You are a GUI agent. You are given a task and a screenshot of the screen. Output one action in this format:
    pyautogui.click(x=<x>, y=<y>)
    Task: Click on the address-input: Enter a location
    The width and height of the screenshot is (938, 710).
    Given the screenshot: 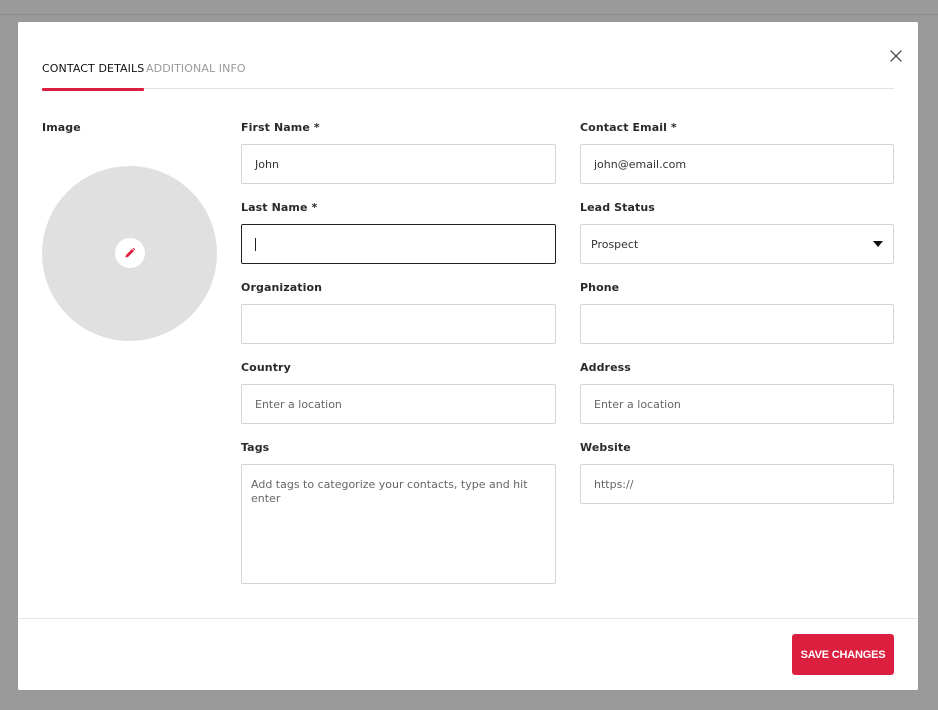 What is the action you would take?
    pyautogui.click(x=737, y=404)
    